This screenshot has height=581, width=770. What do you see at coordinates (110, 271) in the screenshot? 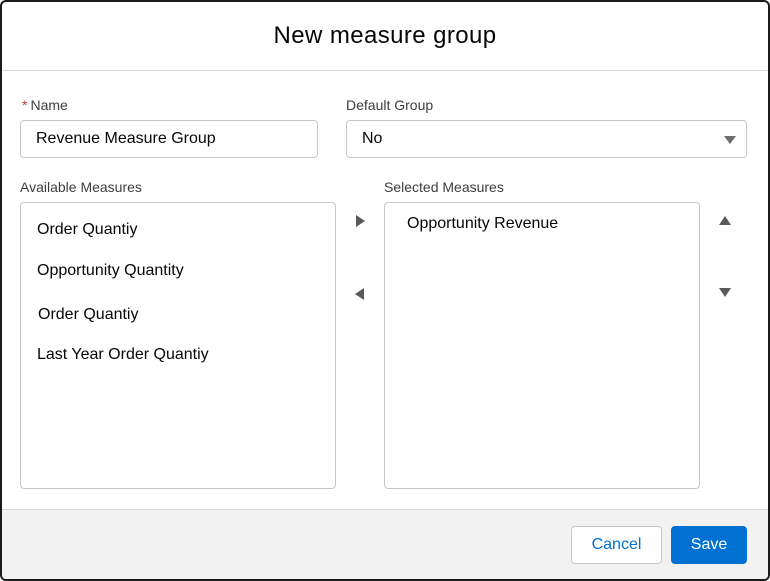
I see `list-item: Opportunity Quantity` at bounding box center [110, 271].